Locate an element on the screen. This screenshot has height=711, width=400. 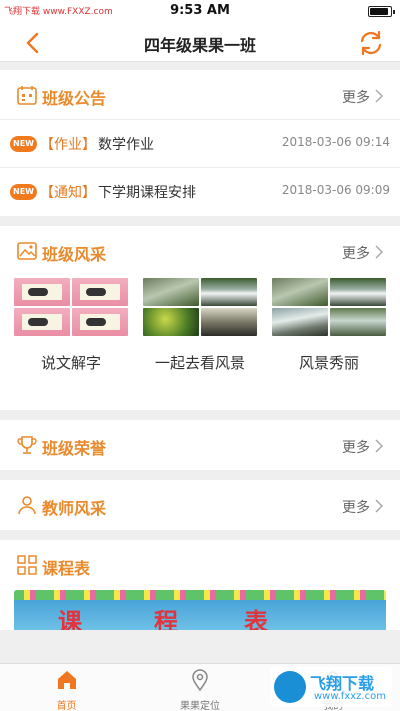
notice-tag: 【作业】 is located at coordinates (68, 145).